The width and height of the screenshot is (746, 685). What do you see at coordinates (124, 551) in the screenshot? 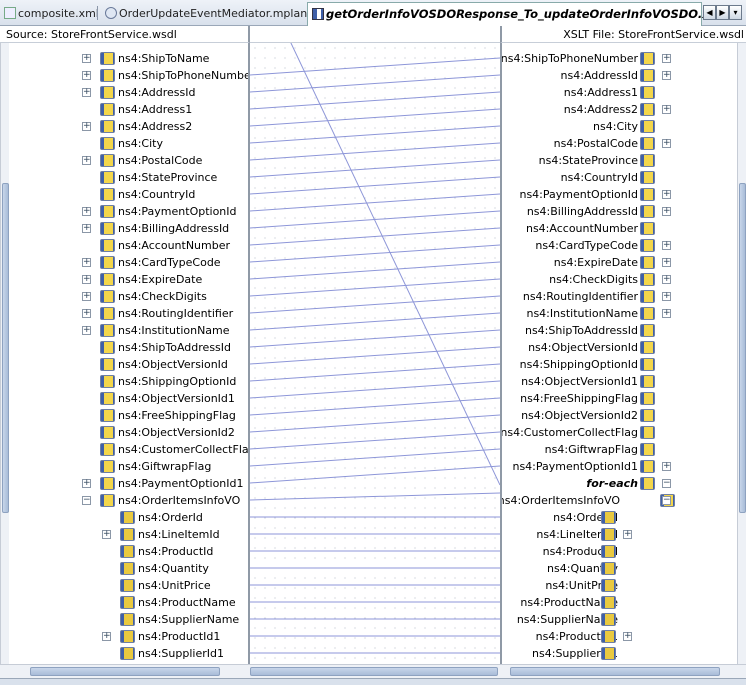
I see `source-tree-row: ns4:ProductId` at bounding box center [124, 551].